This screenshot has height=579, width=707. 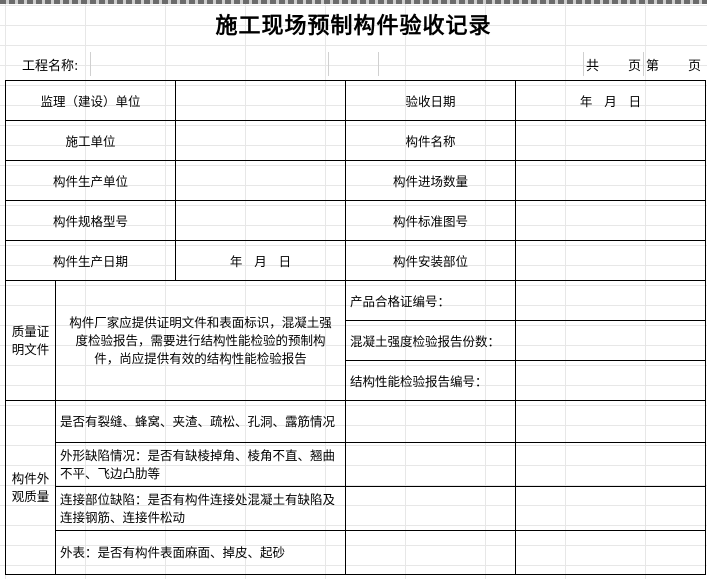 What do you see at coordinates (353, 2) in the screenshot?
I see `column-header-strip` at bounding box center [353, 2].